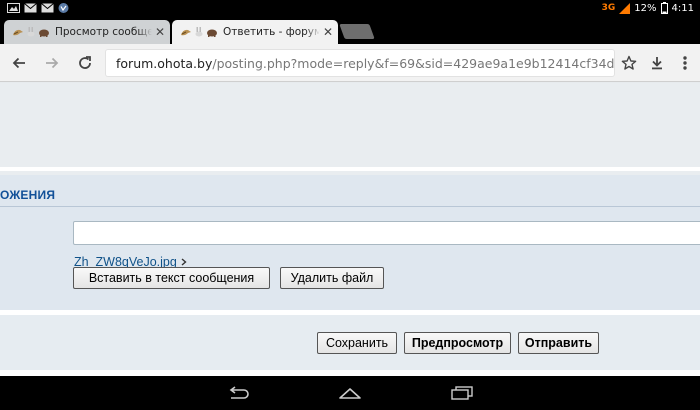 This screenshot has height=410, width=700. I want to click on android-nav-bar, so click(350, 393).